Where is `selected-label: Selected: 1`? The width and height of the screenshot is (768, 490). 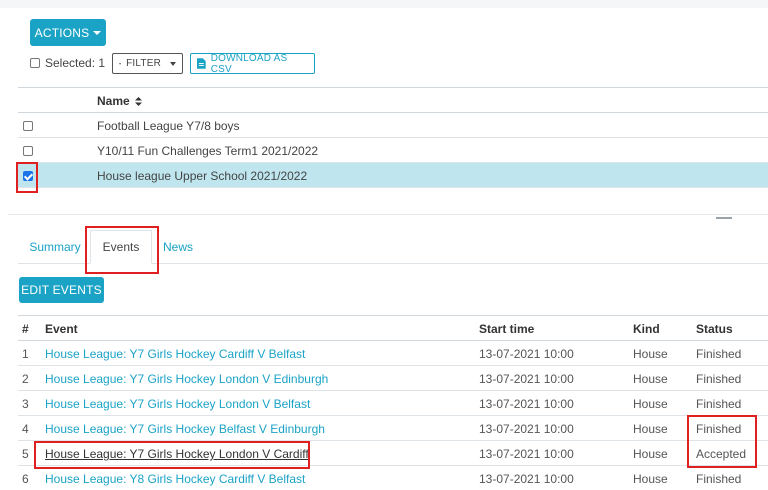 selected-label: Selected: 1 is located at coordinates (75, 63).